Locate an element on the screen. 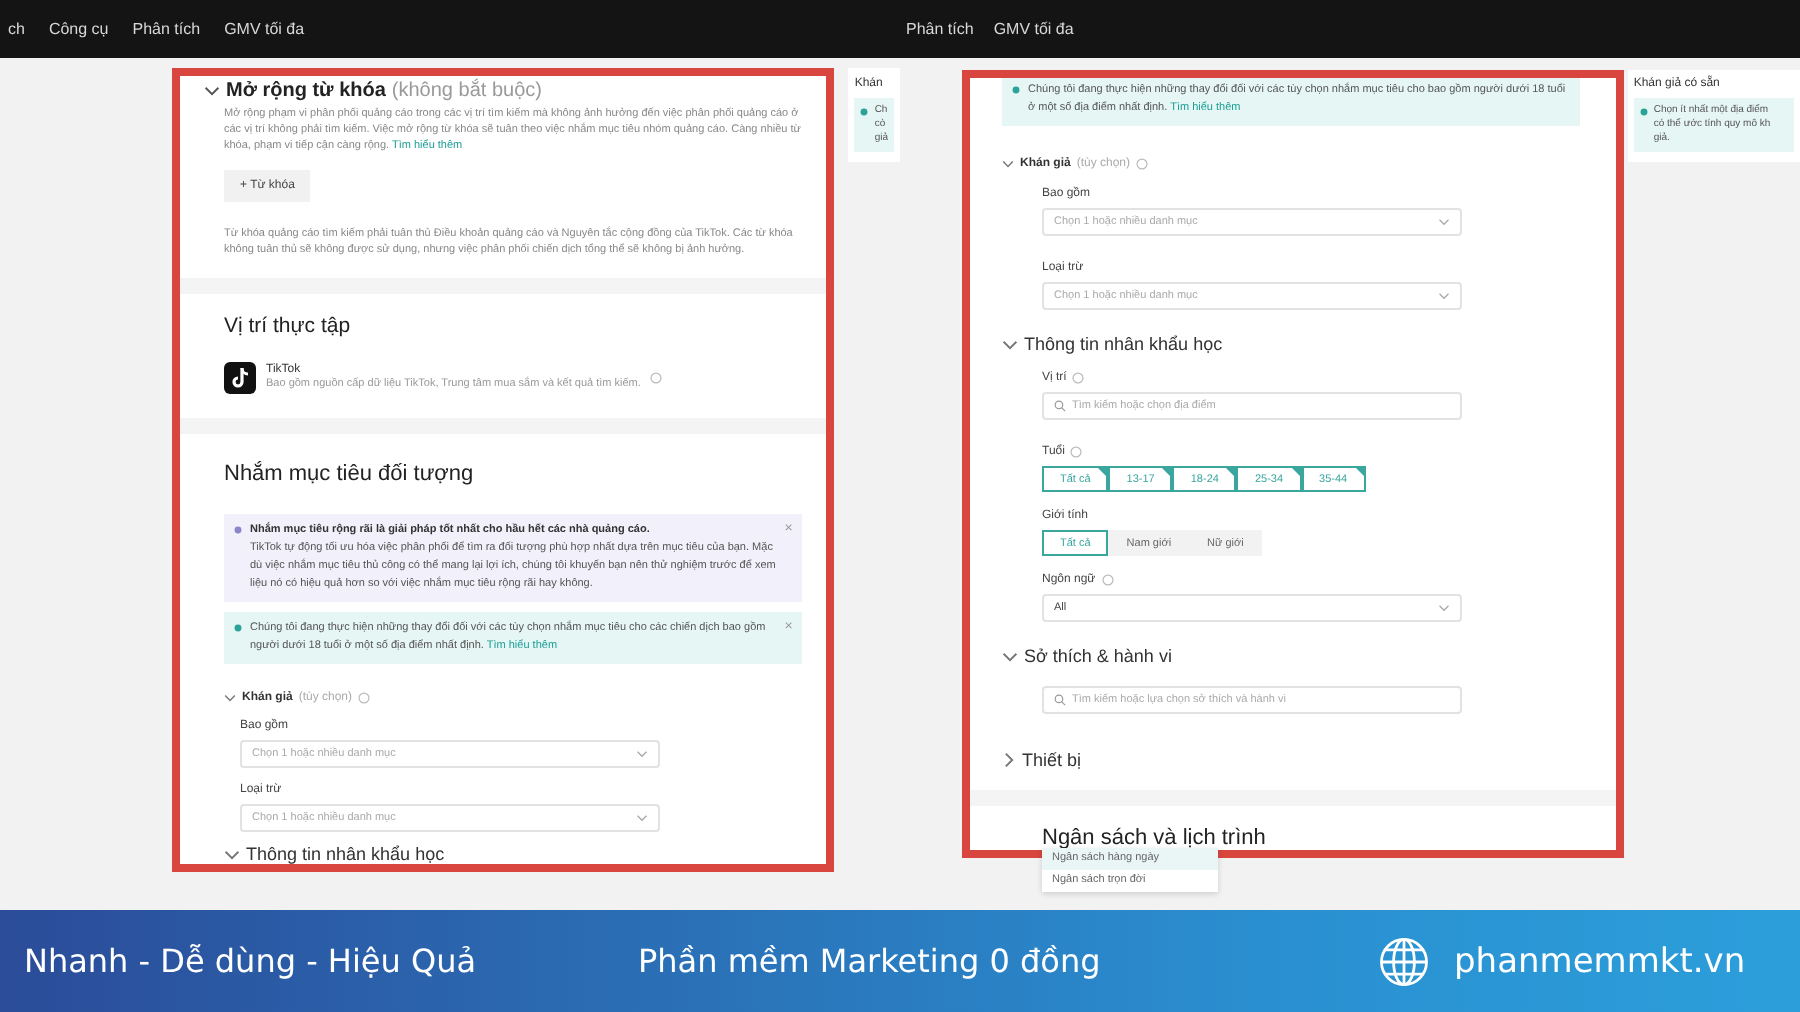 The height and width of the screenshot is (1012, 1800). section-heading: Ngân sách và lịch trình is located at coordinates (1155, 838).